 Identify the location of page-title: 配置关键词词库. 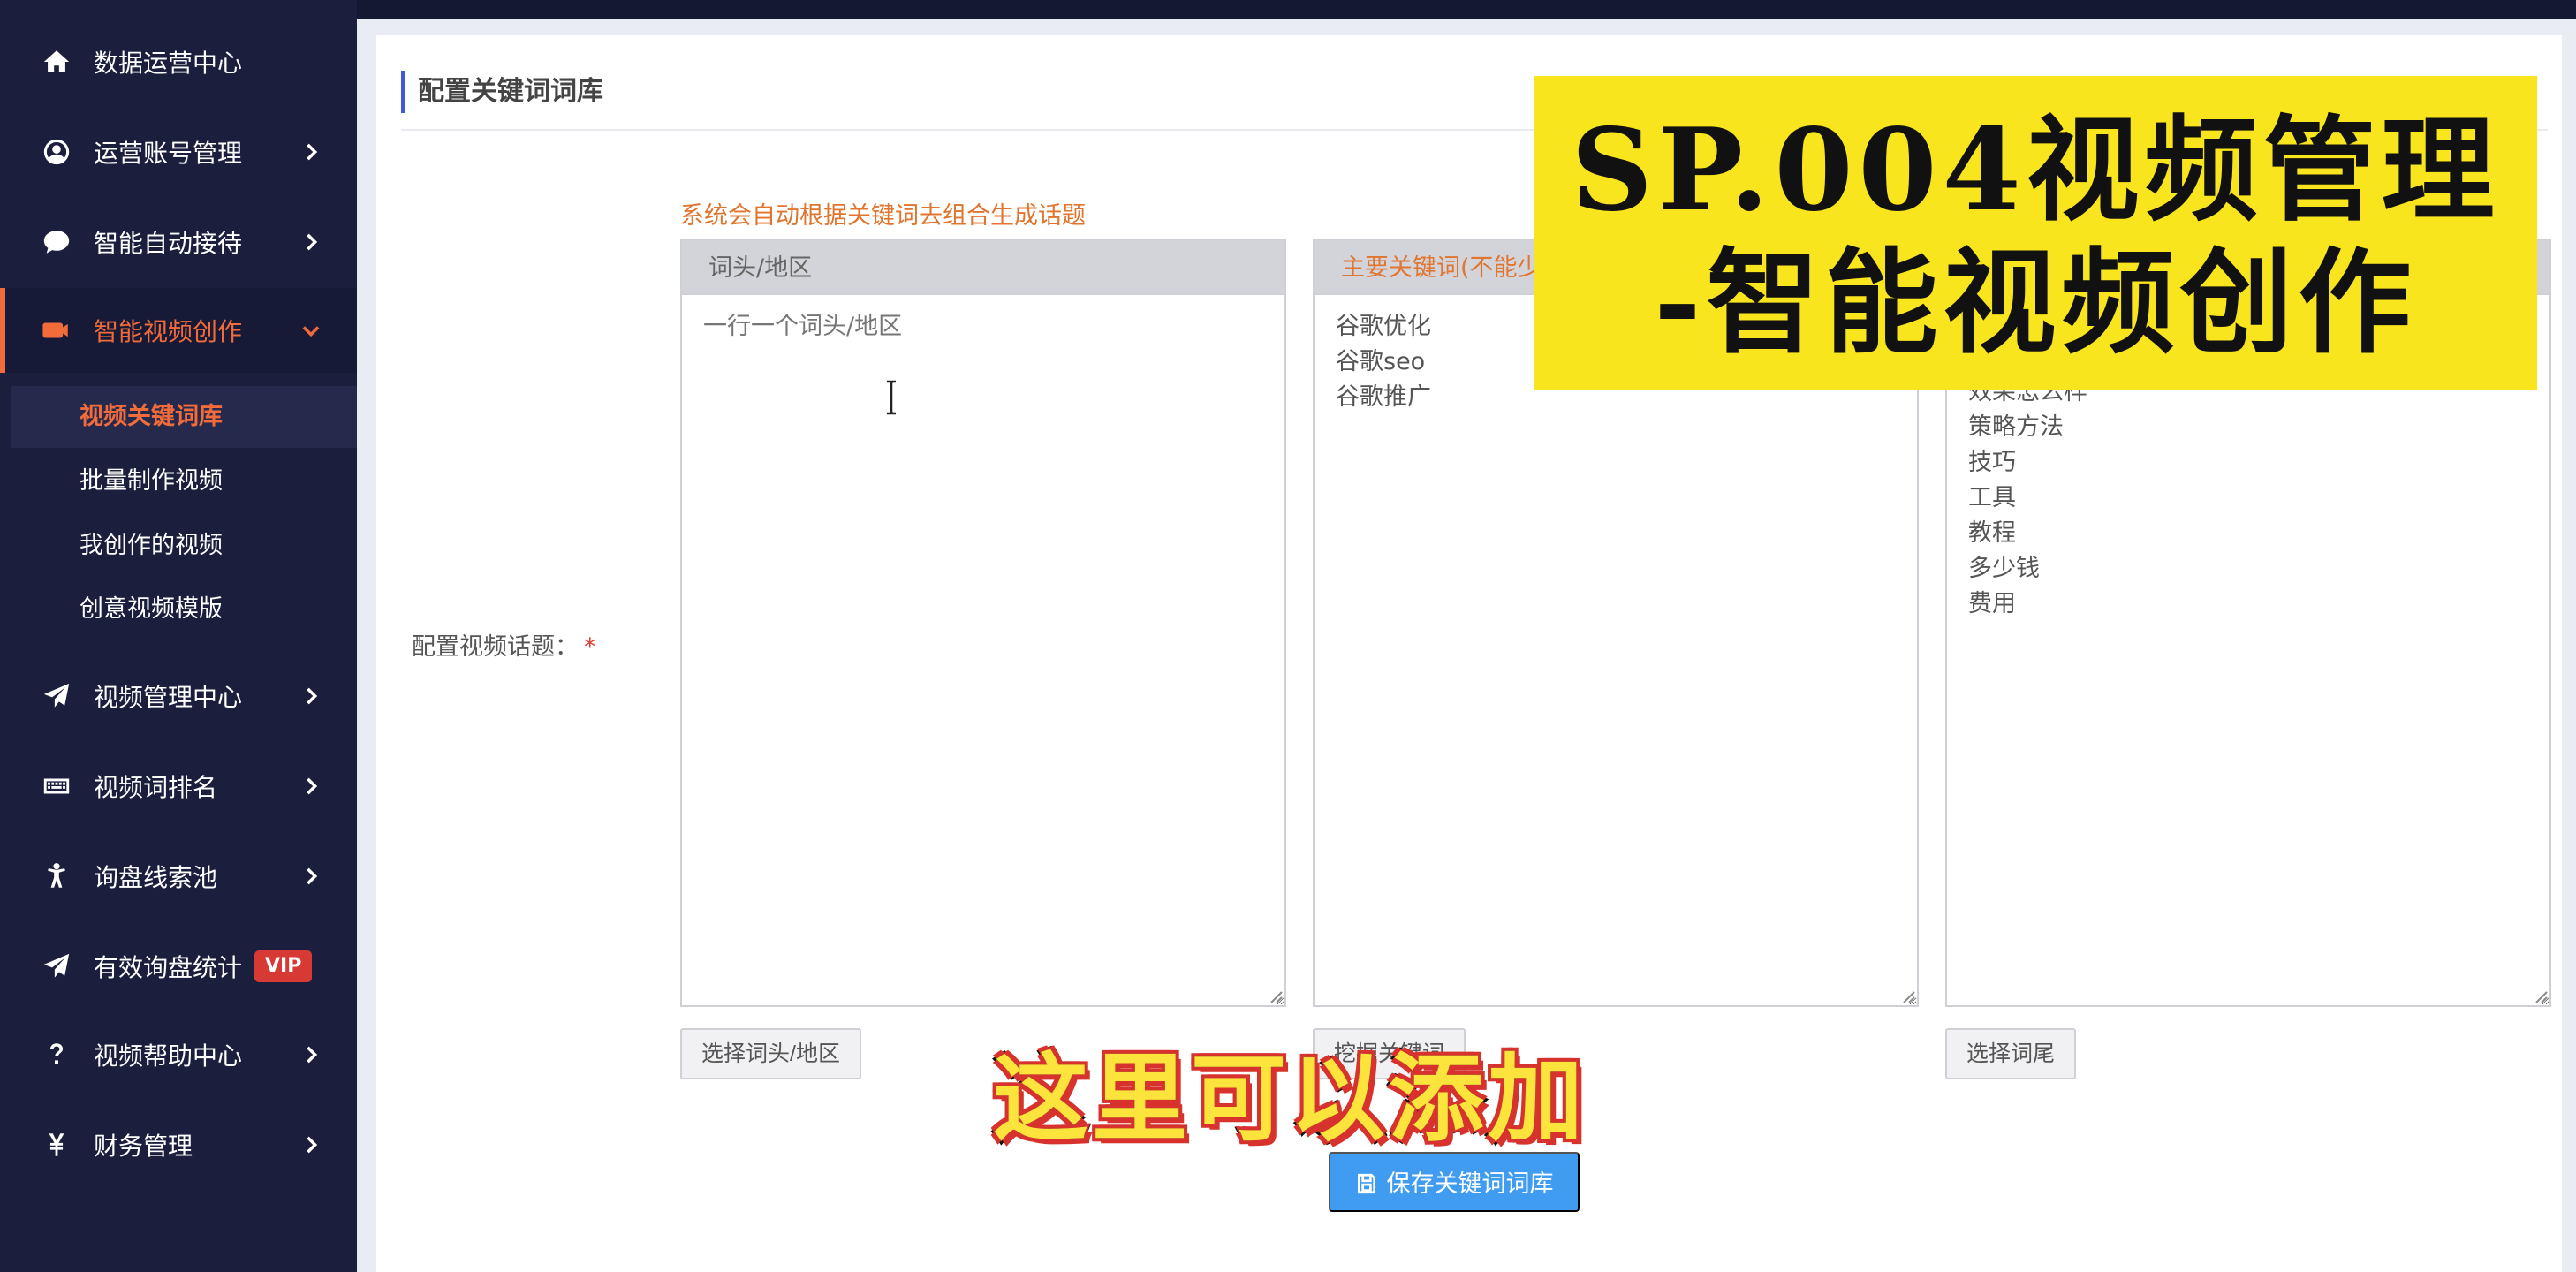
(502, 92).